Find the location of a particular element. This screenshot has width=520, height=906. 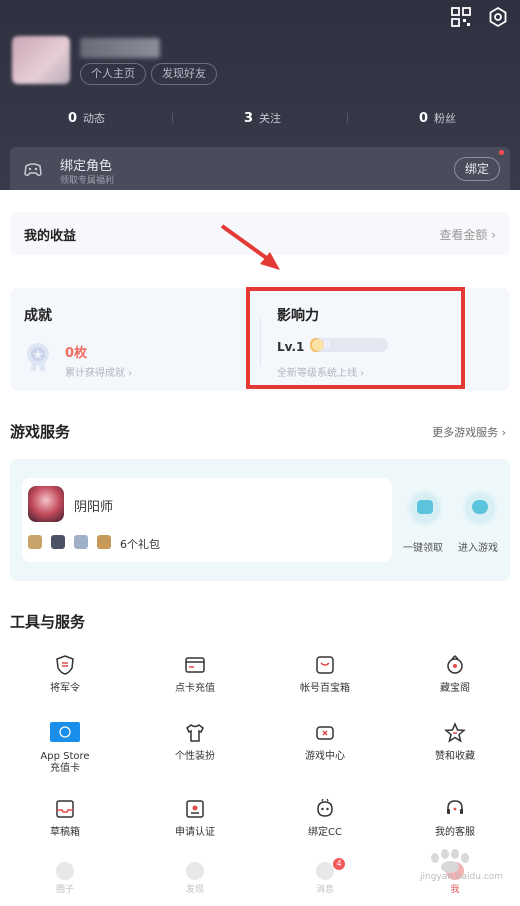

claim-all-button is located at coordinates (425, 508).